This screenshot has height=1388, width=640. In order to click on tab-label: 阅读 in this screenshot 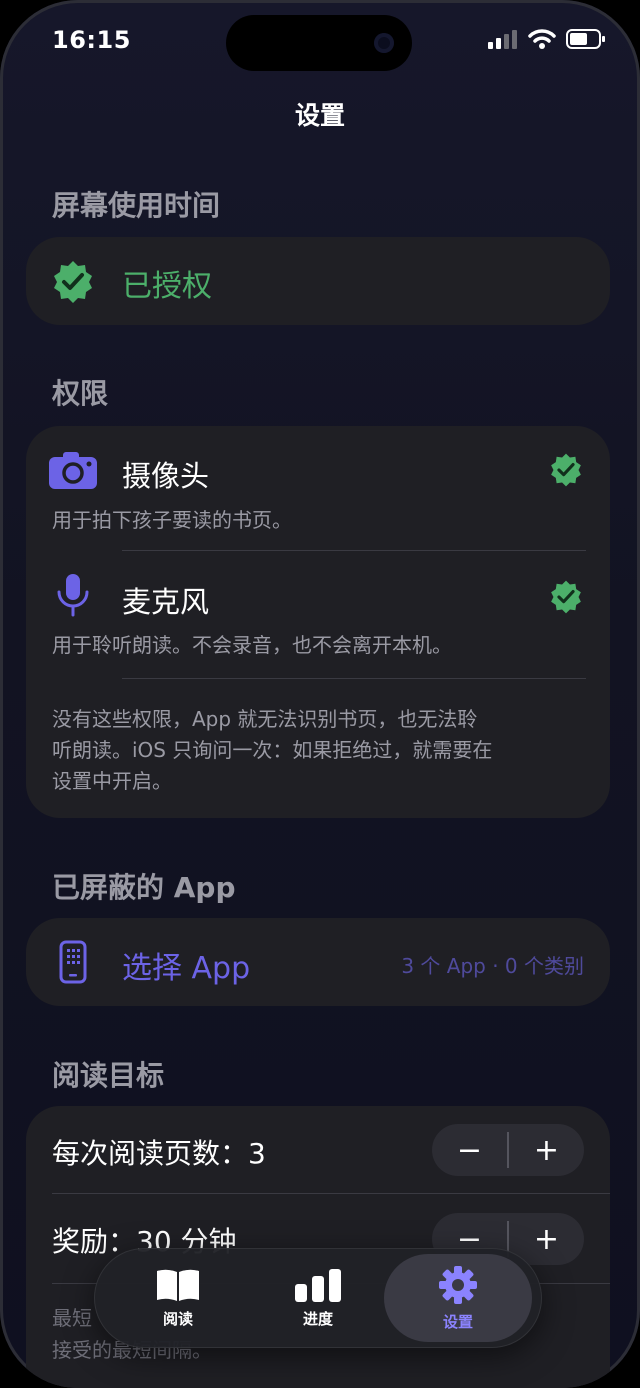, I will do `click(177, 1318)`.